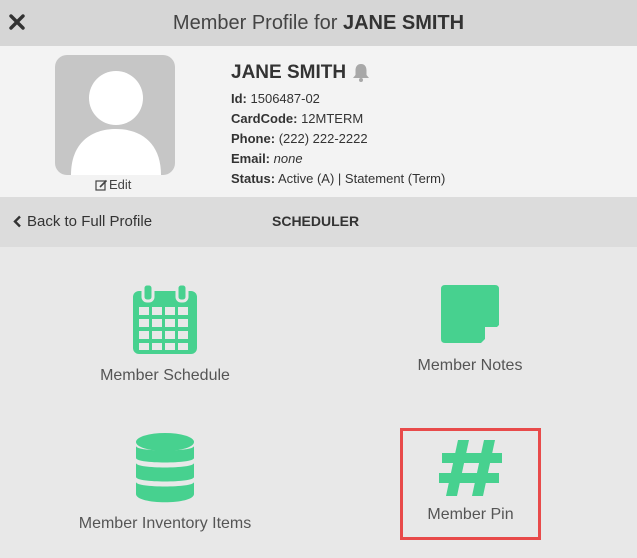 The height and width of the screenshot is (558, 637). I want to click on section-title: SCHEDULER, so click(316, 221).